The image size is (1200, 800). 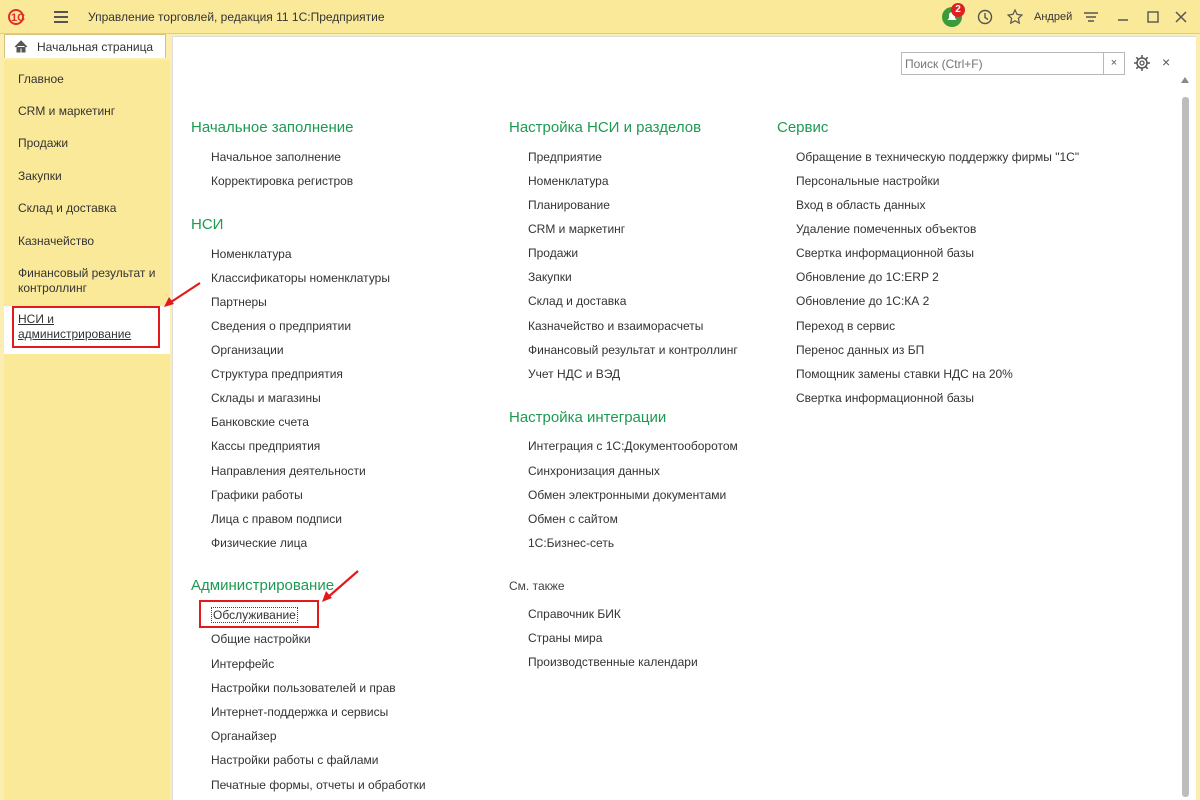 What do you see at coordinates (259, 614) in the screenshot?
I see `annotation-box-maintenance` at bounding box center [259, 614].